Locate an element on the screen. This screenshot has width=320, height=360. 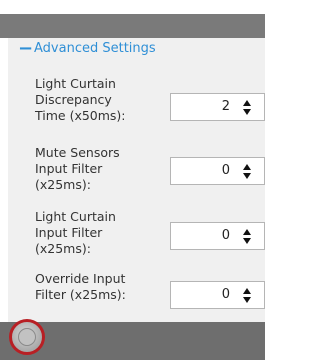
circle-icon is located at coordinates (27, 337).